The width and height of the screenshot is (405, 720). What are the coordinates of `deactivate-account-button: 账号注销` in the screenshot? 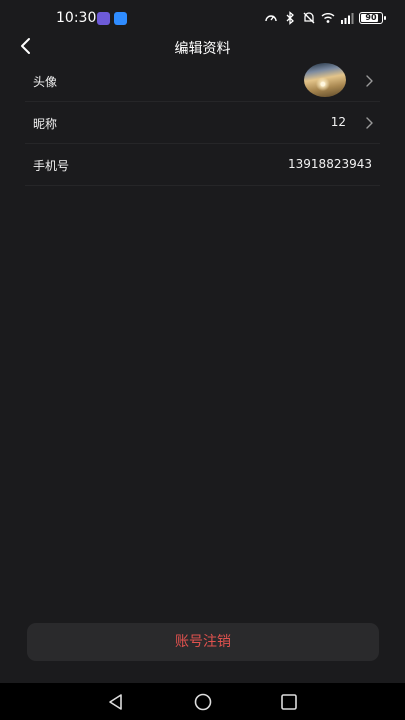 It's located at (203, 642).